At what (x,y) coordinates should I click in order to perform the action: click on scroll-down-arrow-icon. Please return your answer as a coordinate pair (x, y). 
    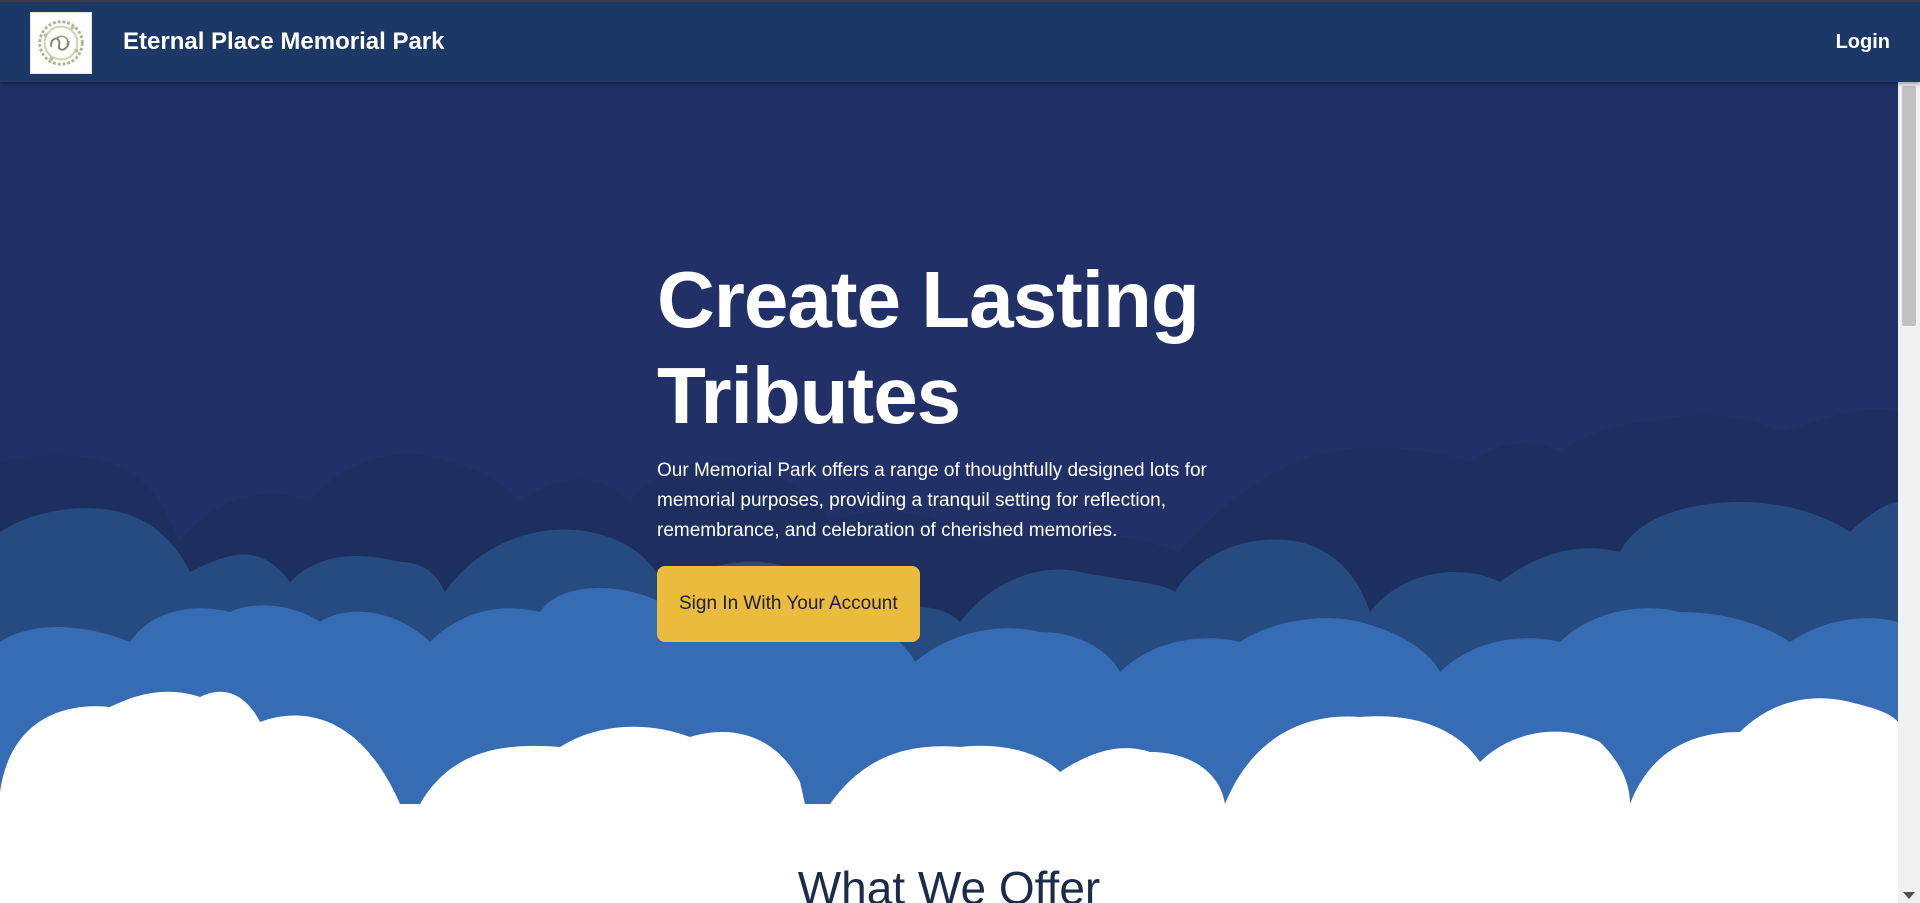
    Looking at the image, I should click on (1909, 895).